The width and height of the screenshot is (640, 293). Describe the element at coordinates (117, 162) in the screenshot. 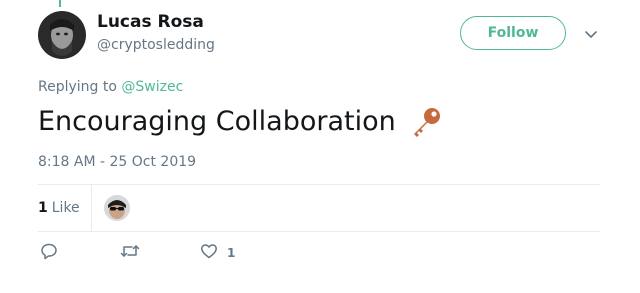

I see `tweet-timestamp: 8:18 AM - 25 Oct 2019` at that location.